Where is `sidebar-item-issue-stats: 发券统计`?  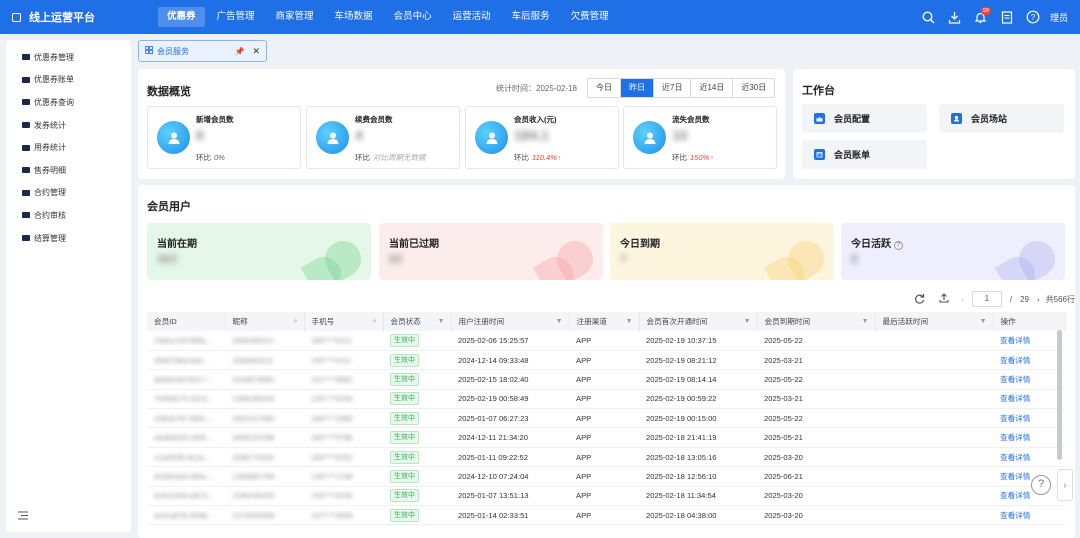 sidebar-item-issue-stats: 发券统计 is located at coordinates (68, 125).